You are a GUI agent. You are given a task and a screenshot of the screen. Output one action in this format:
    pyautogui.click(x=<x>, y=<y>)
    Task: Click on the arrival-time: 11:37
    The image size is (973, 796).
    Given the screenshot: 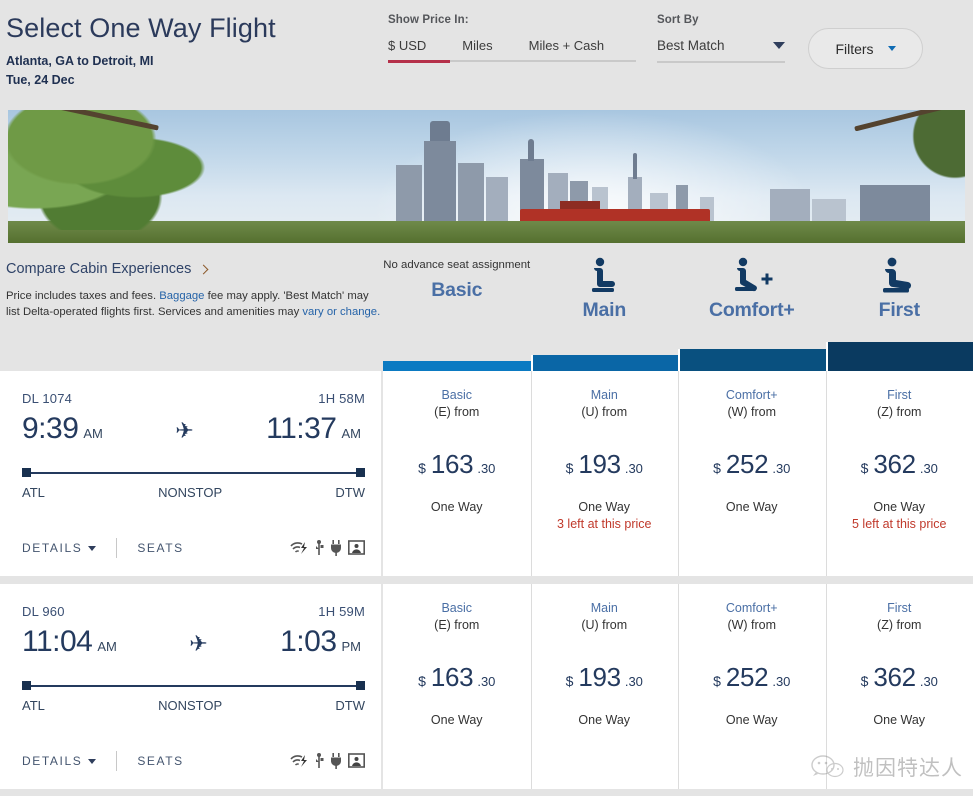 What is the action you would take?
    pyautogui.click(x=301, y=428)
    